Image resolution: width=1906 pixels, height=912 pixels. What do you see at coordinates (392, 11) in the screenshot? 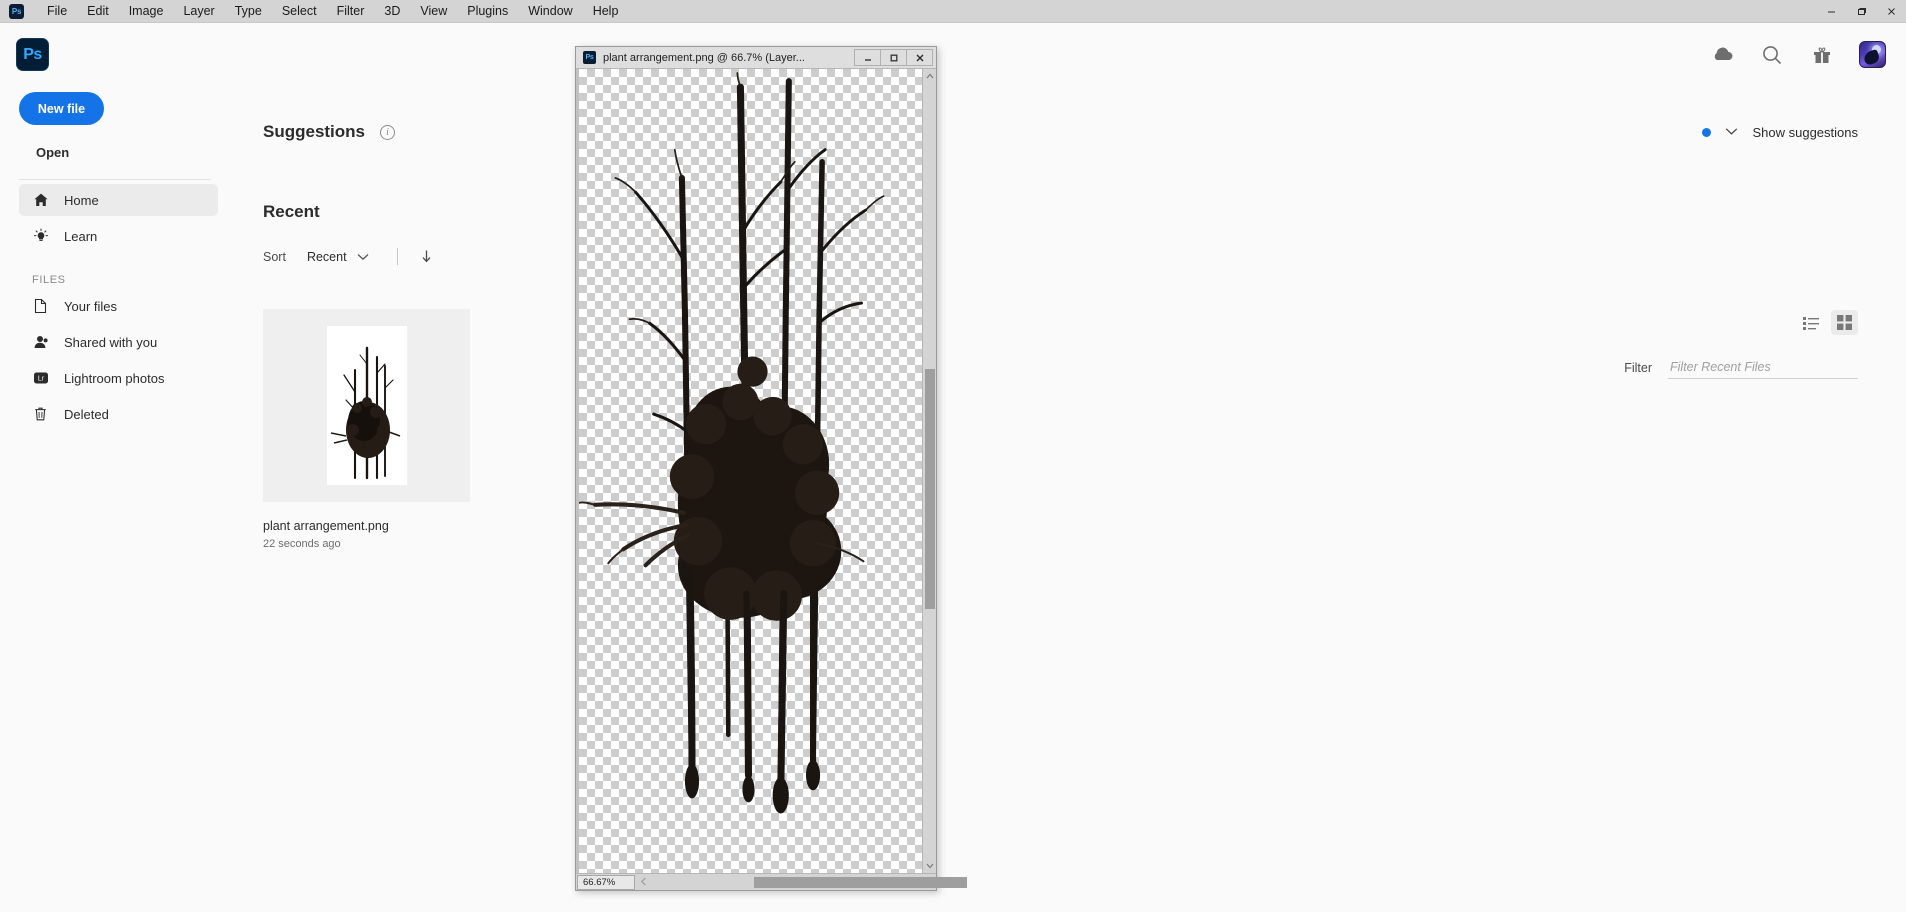
I see `menu-3d: 3D` at bounding box center [392, 11].